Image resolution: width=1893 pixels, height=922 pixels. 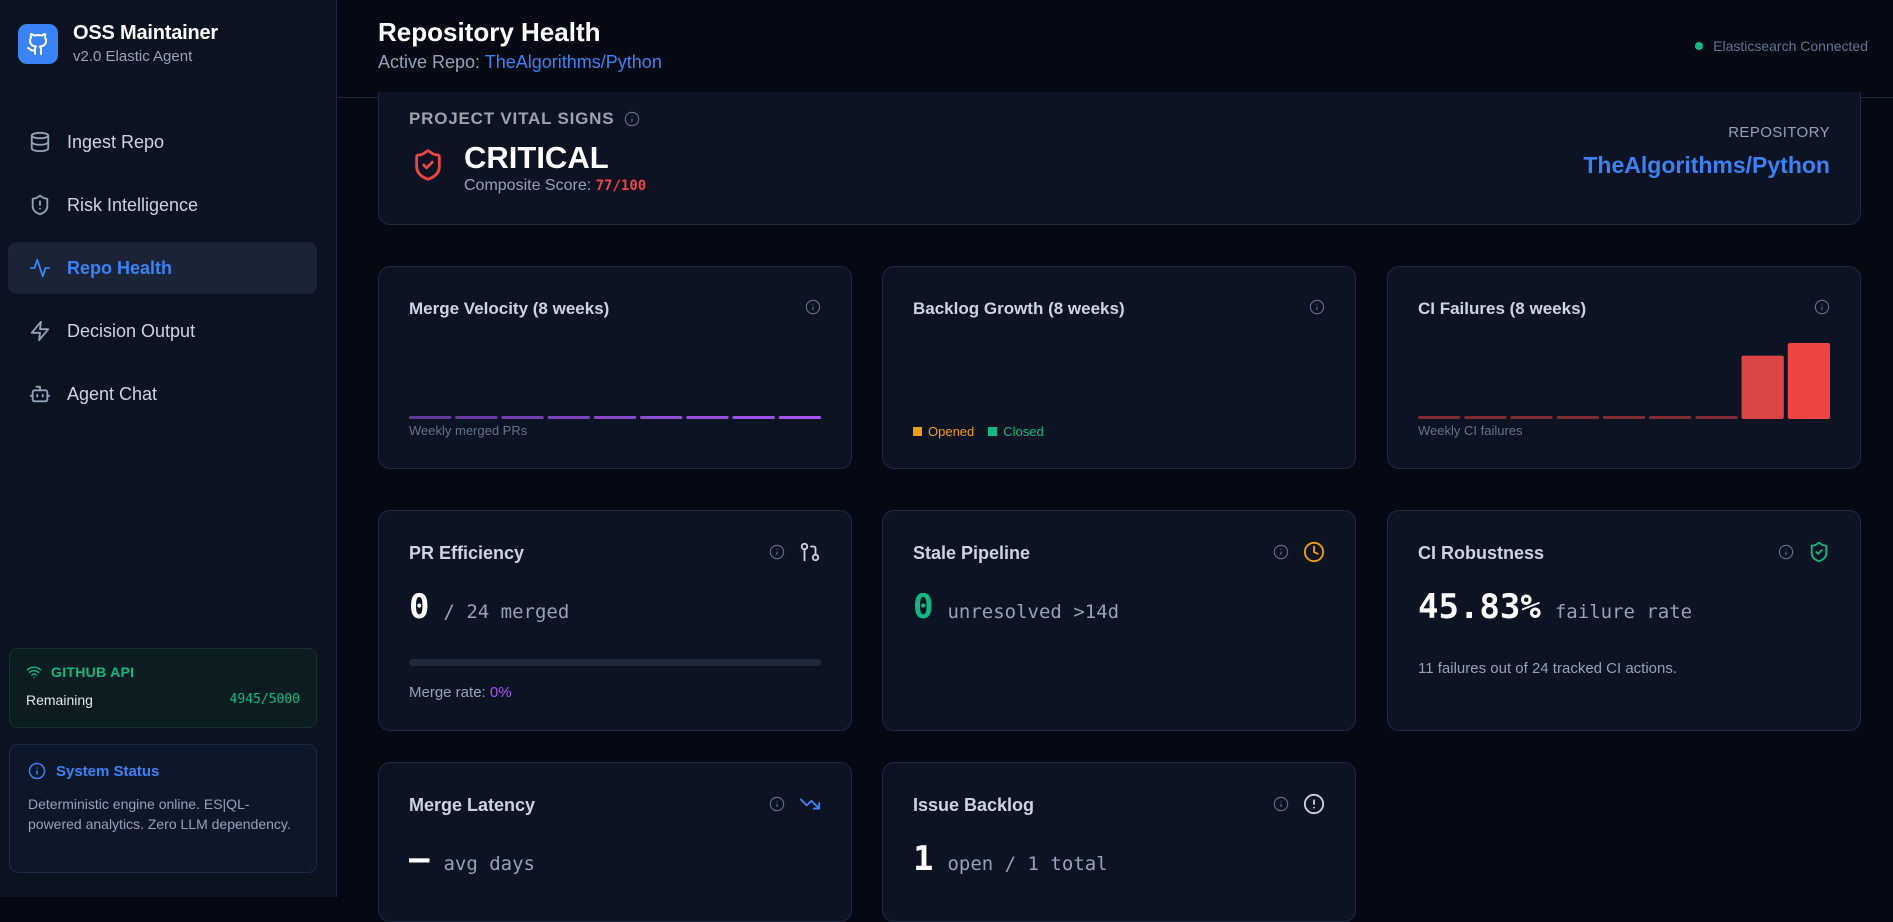 What do you see at coordinates (1119, 367) in the screenshot?
I see `backlog-growth-card: Backlog Growth (8 weeks) Opened Closed` at bounding box center [1119, 367].